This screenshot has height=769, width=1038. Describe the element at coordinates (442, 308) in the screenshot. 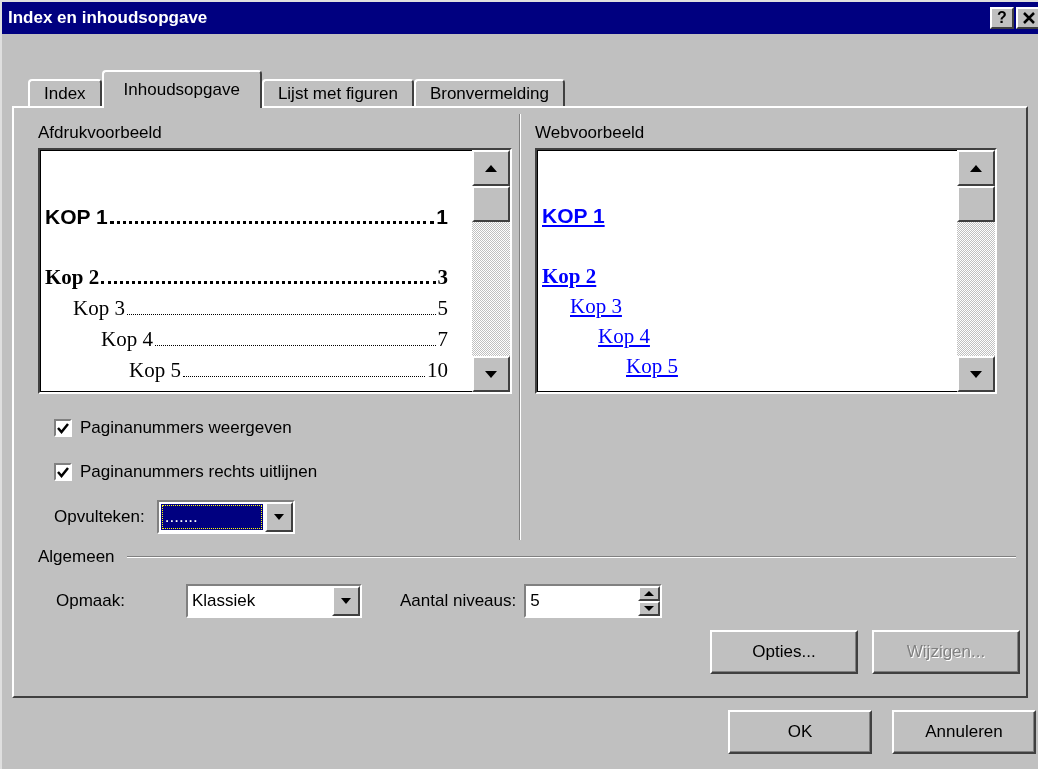

I see `page-number: 5` at that location.